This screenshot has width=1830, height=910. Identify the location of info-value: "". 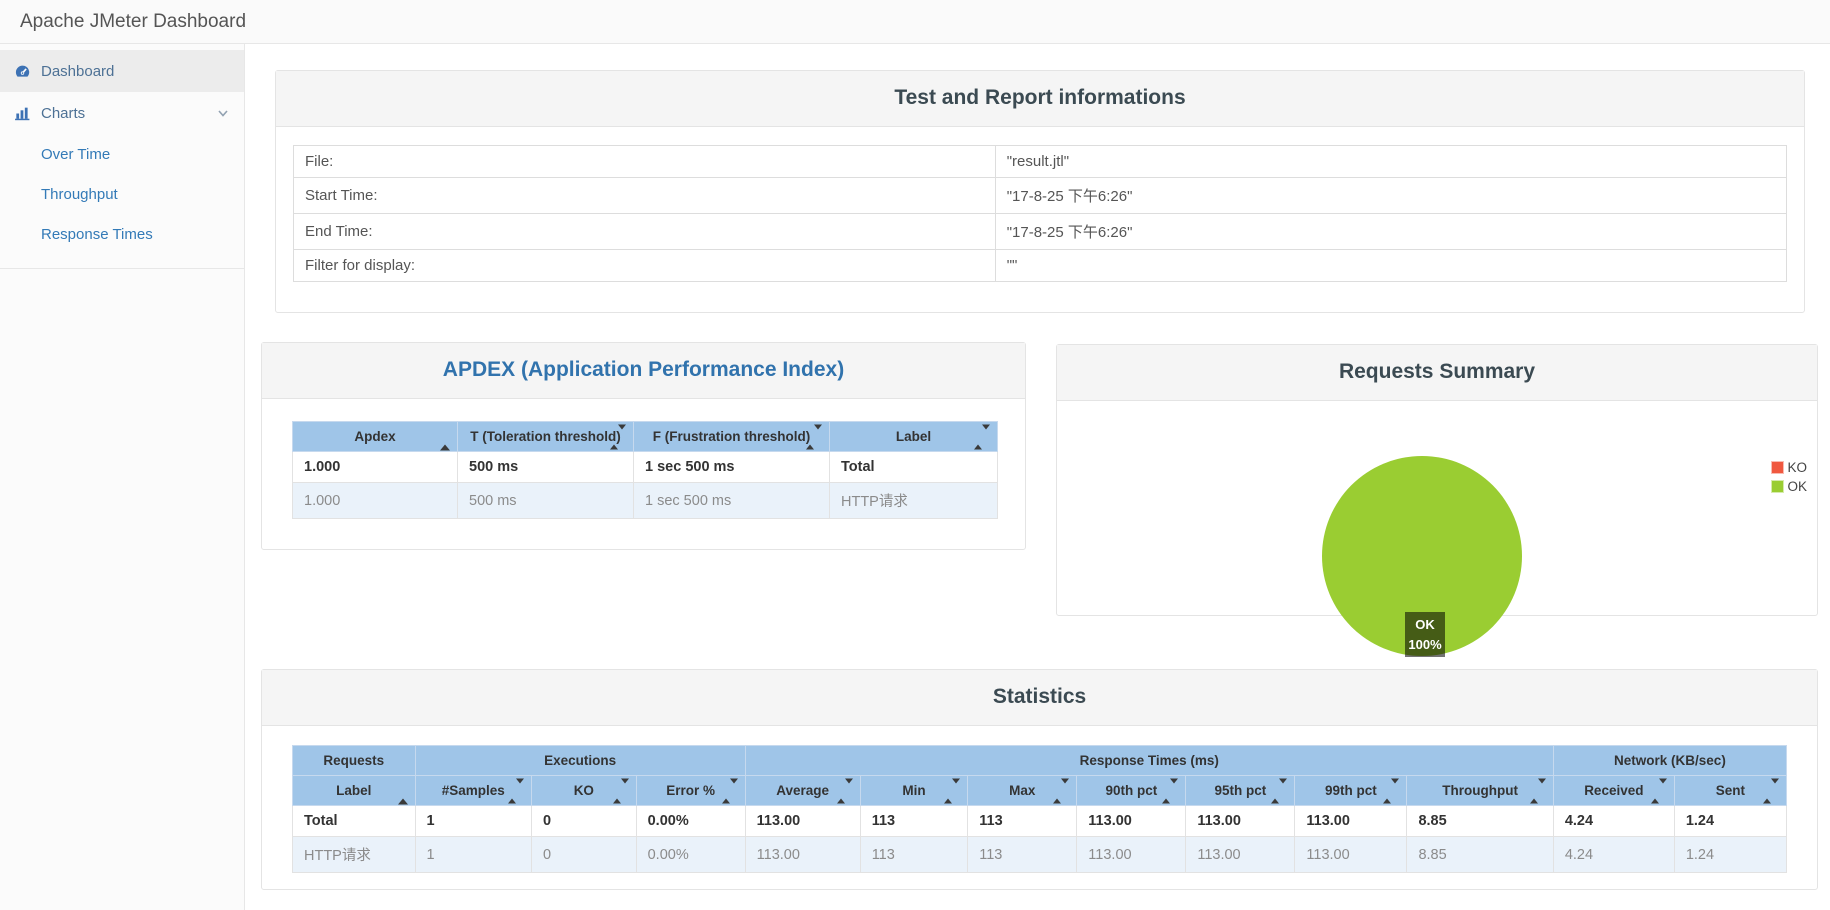
(1391, 265).